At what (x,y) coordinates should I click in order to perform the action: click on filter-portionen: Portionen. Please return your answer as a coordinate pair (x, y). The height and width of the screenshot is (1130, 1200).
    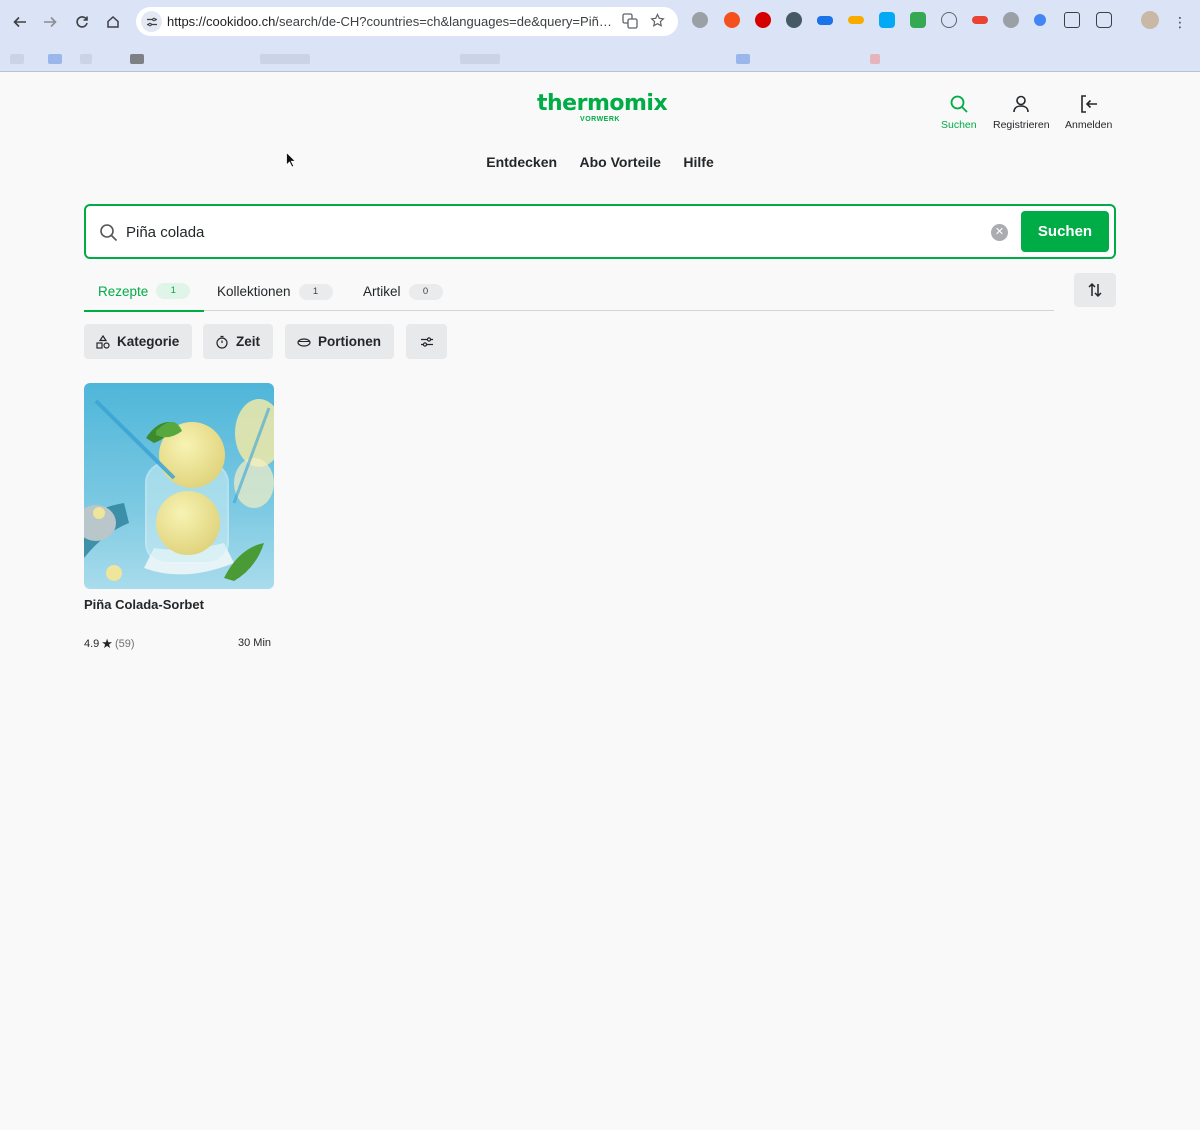
    Looking at the image, I should click on (339, 341).